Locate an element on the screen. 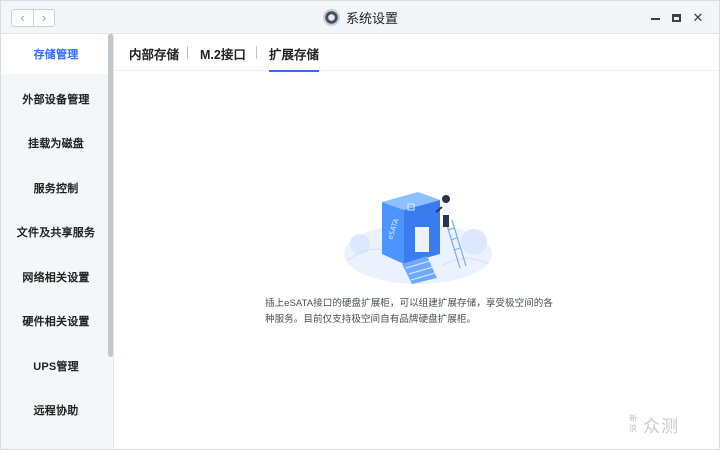  tab-label: 扩展存储 is located at coordinates (294, 55).